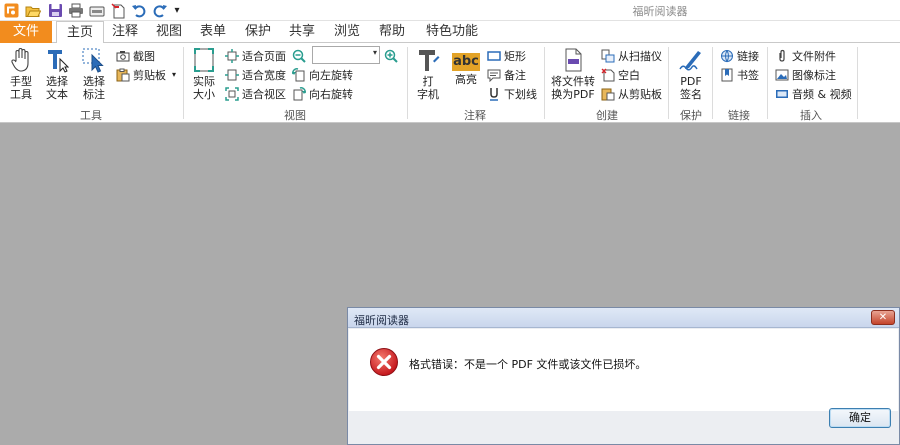 This screenshot has width=900, height=445. Describe the element at coordinates (691, 115) in the screenshot. I see `protect-group-label: 保护` at that location.